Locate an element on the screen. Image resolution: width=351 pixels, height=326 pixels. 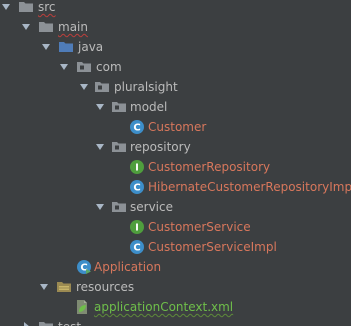
tree-node-label: test is located at coordinates (69, 322).